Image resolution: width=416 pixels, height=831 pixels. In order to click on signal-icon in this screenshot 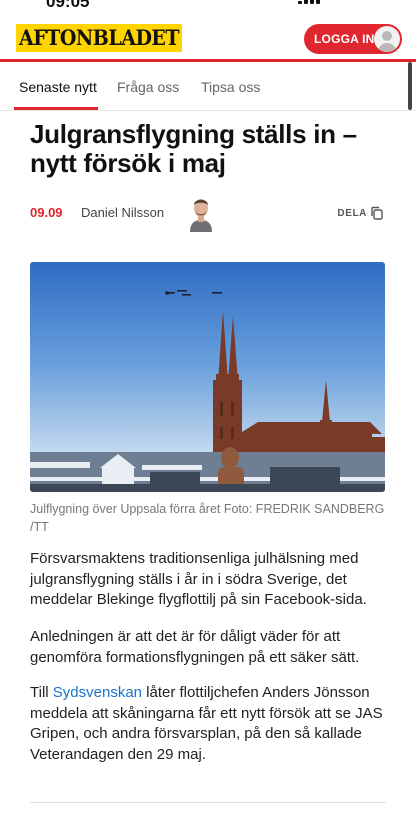, I will do `click(318, 2)`.